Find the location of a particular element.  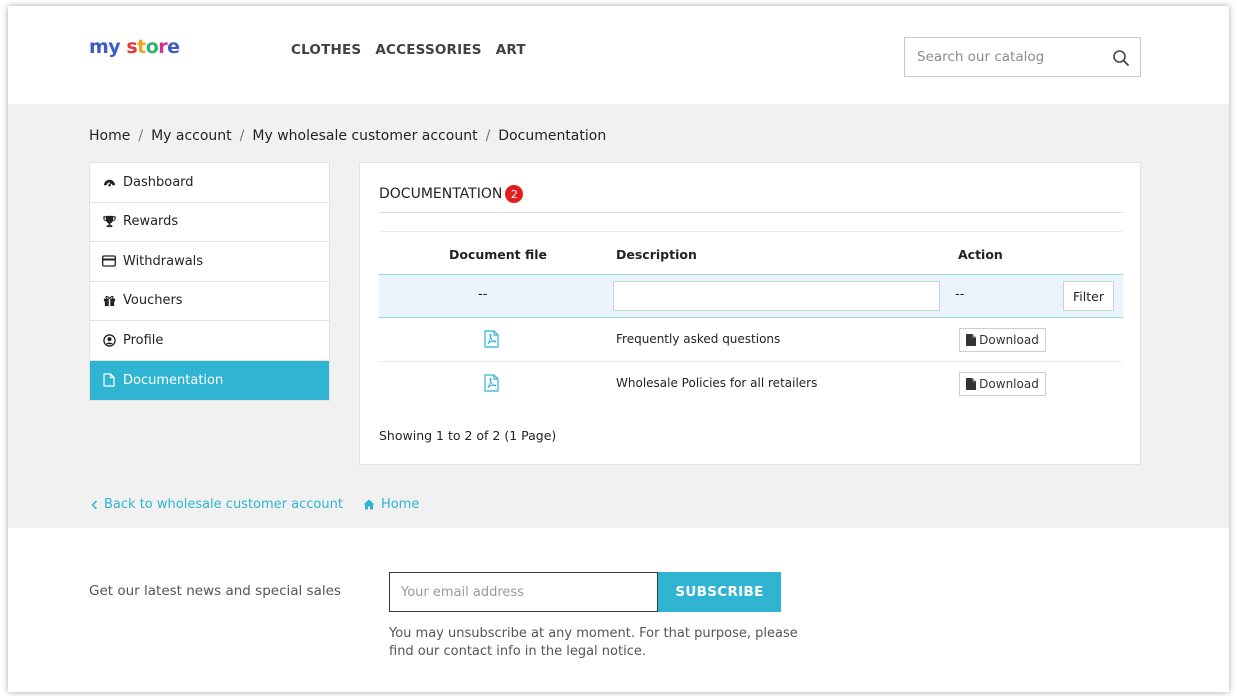

credit-card-icon is located at coordinates (109, 261).